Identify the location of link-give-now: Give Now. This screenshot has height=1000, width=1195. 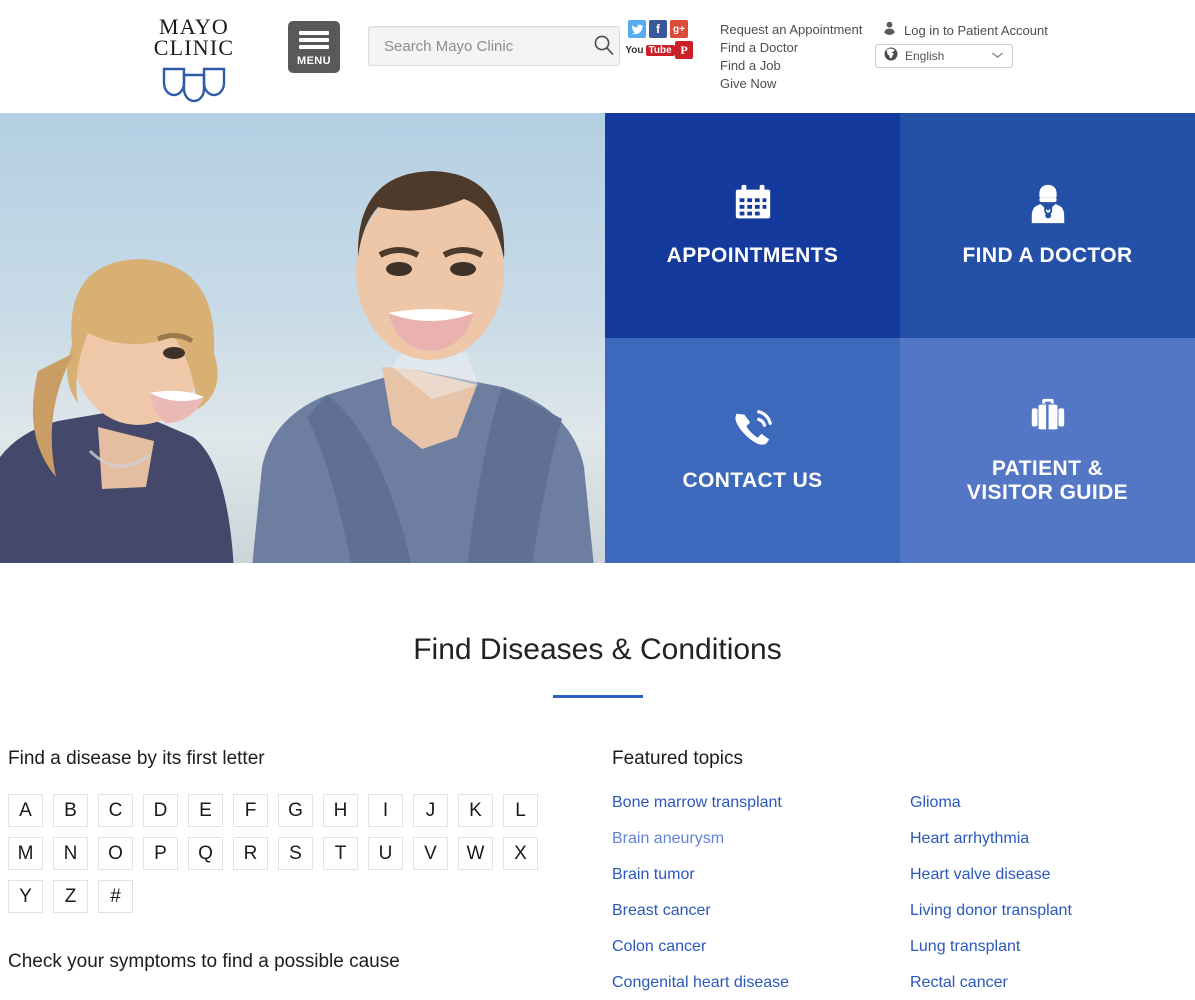
(791, 84).